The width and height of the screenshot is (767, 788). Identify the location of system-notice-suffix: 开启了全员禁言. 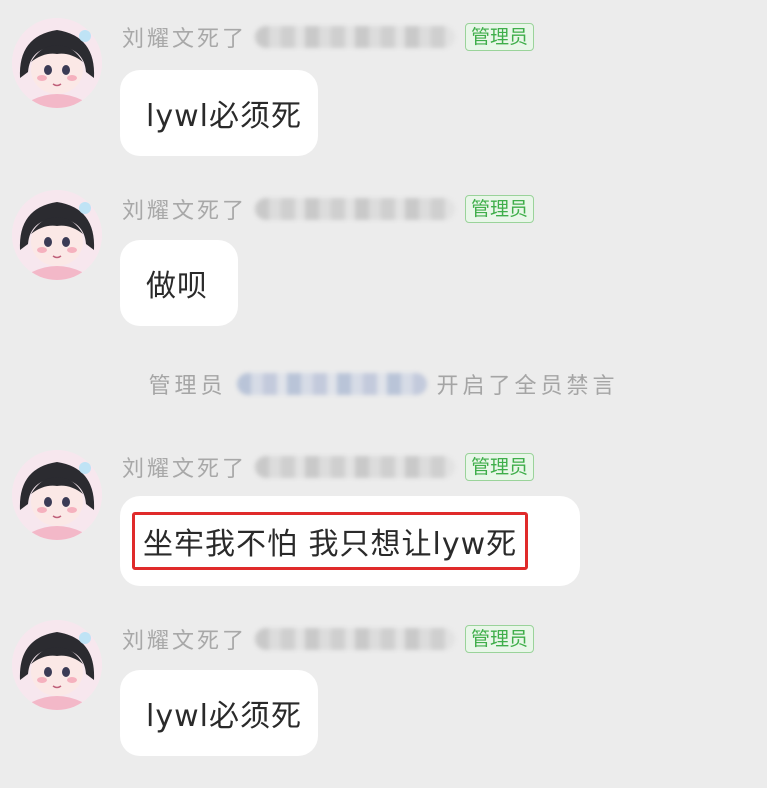
(527, 386).